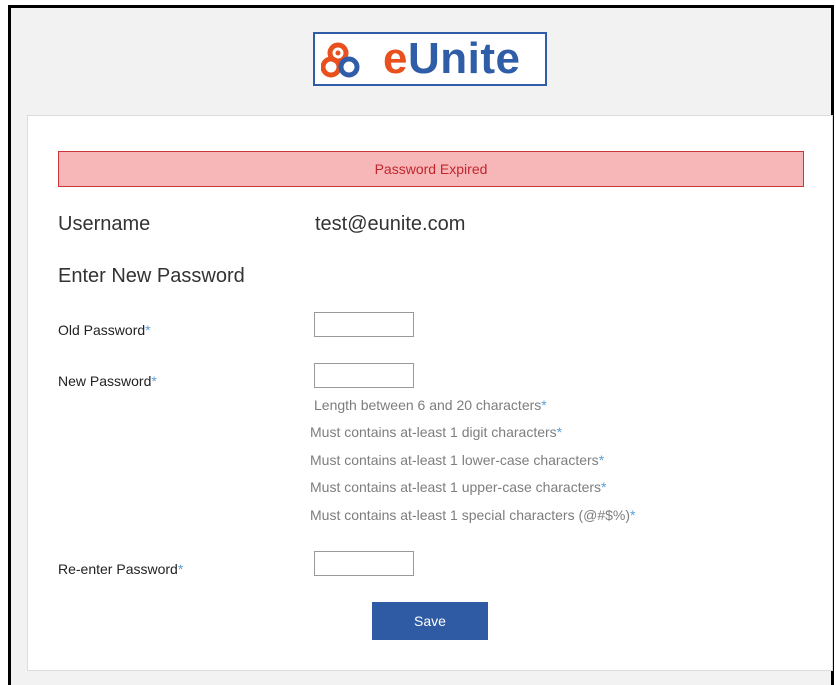 This screenshot has height=685, width=836. I want to click on eunite-logo: eUnite, so click(430, 59).